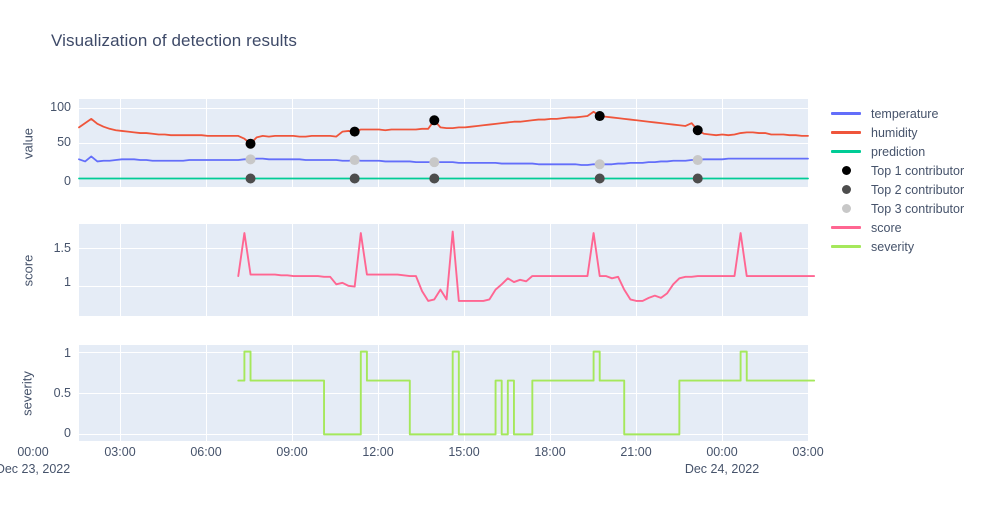  I want to click on data-lines-value, so click(443, 143).